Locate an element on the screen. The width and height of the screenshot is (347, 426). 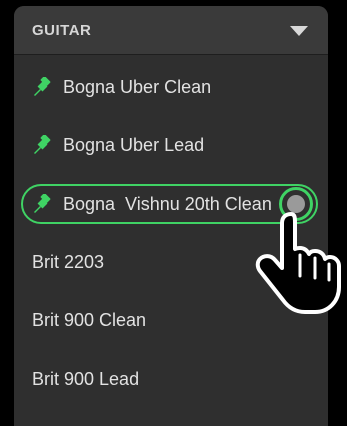
dropdown-title: GUITAR is located at coordinates (62, 30).